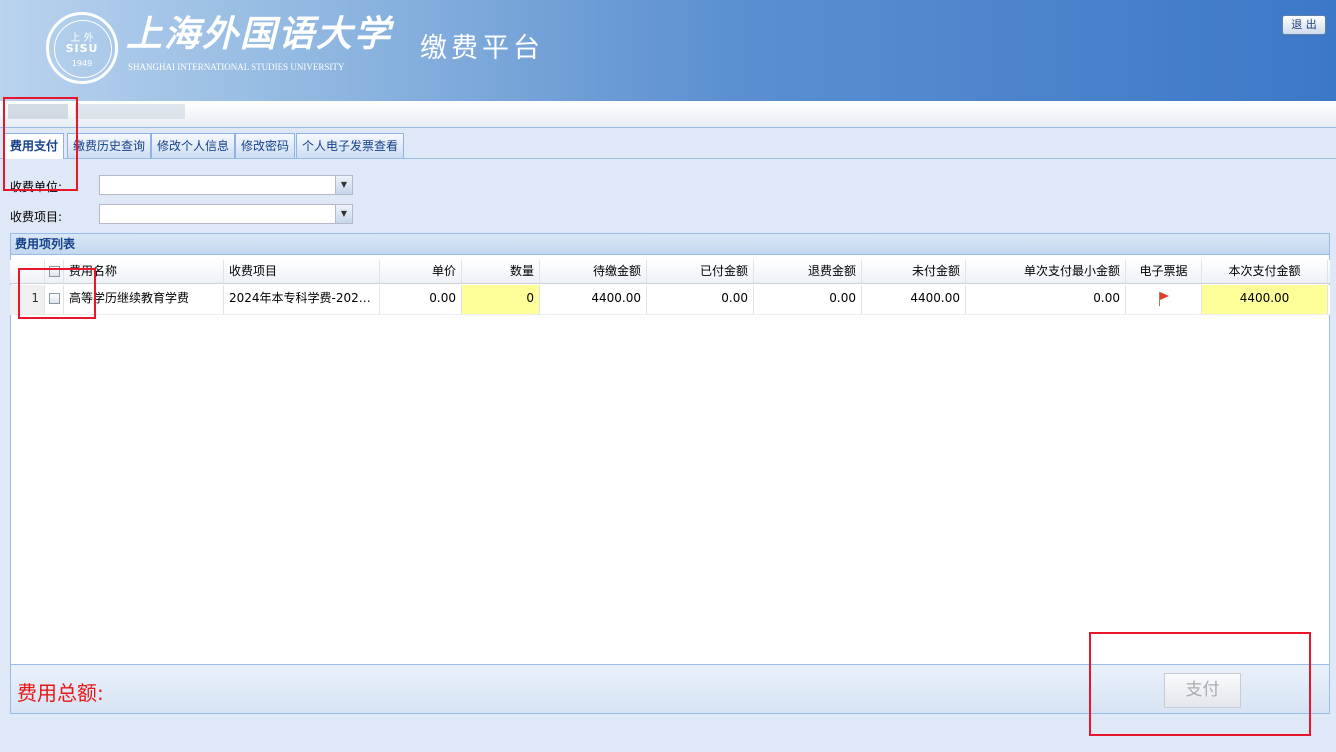  Describe the element at coordinates (1164, 271) in the screenshot. I see `col-e-receipt: 电子票据` at that location.